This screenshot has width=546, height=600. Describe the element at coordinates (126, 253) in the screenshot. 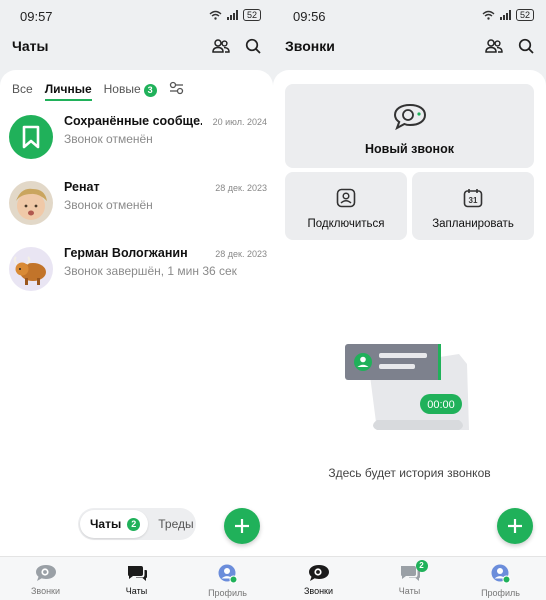

I see `chat-name: Герман Вологжанин` at that location.